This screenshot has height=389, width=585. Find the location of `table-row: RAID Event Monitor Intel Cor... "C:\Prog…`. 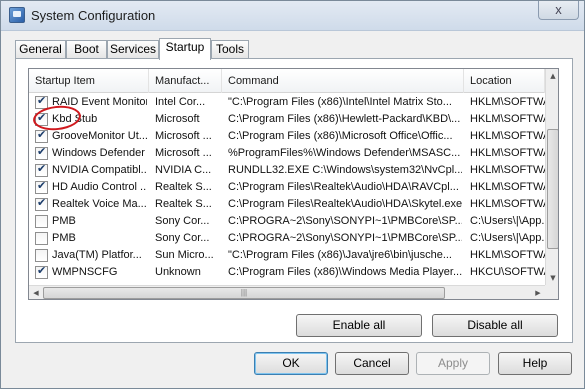

table-row: RAID Event Monitor Intel Cor... "C:\Prog… is located at coordinates (287, 102).